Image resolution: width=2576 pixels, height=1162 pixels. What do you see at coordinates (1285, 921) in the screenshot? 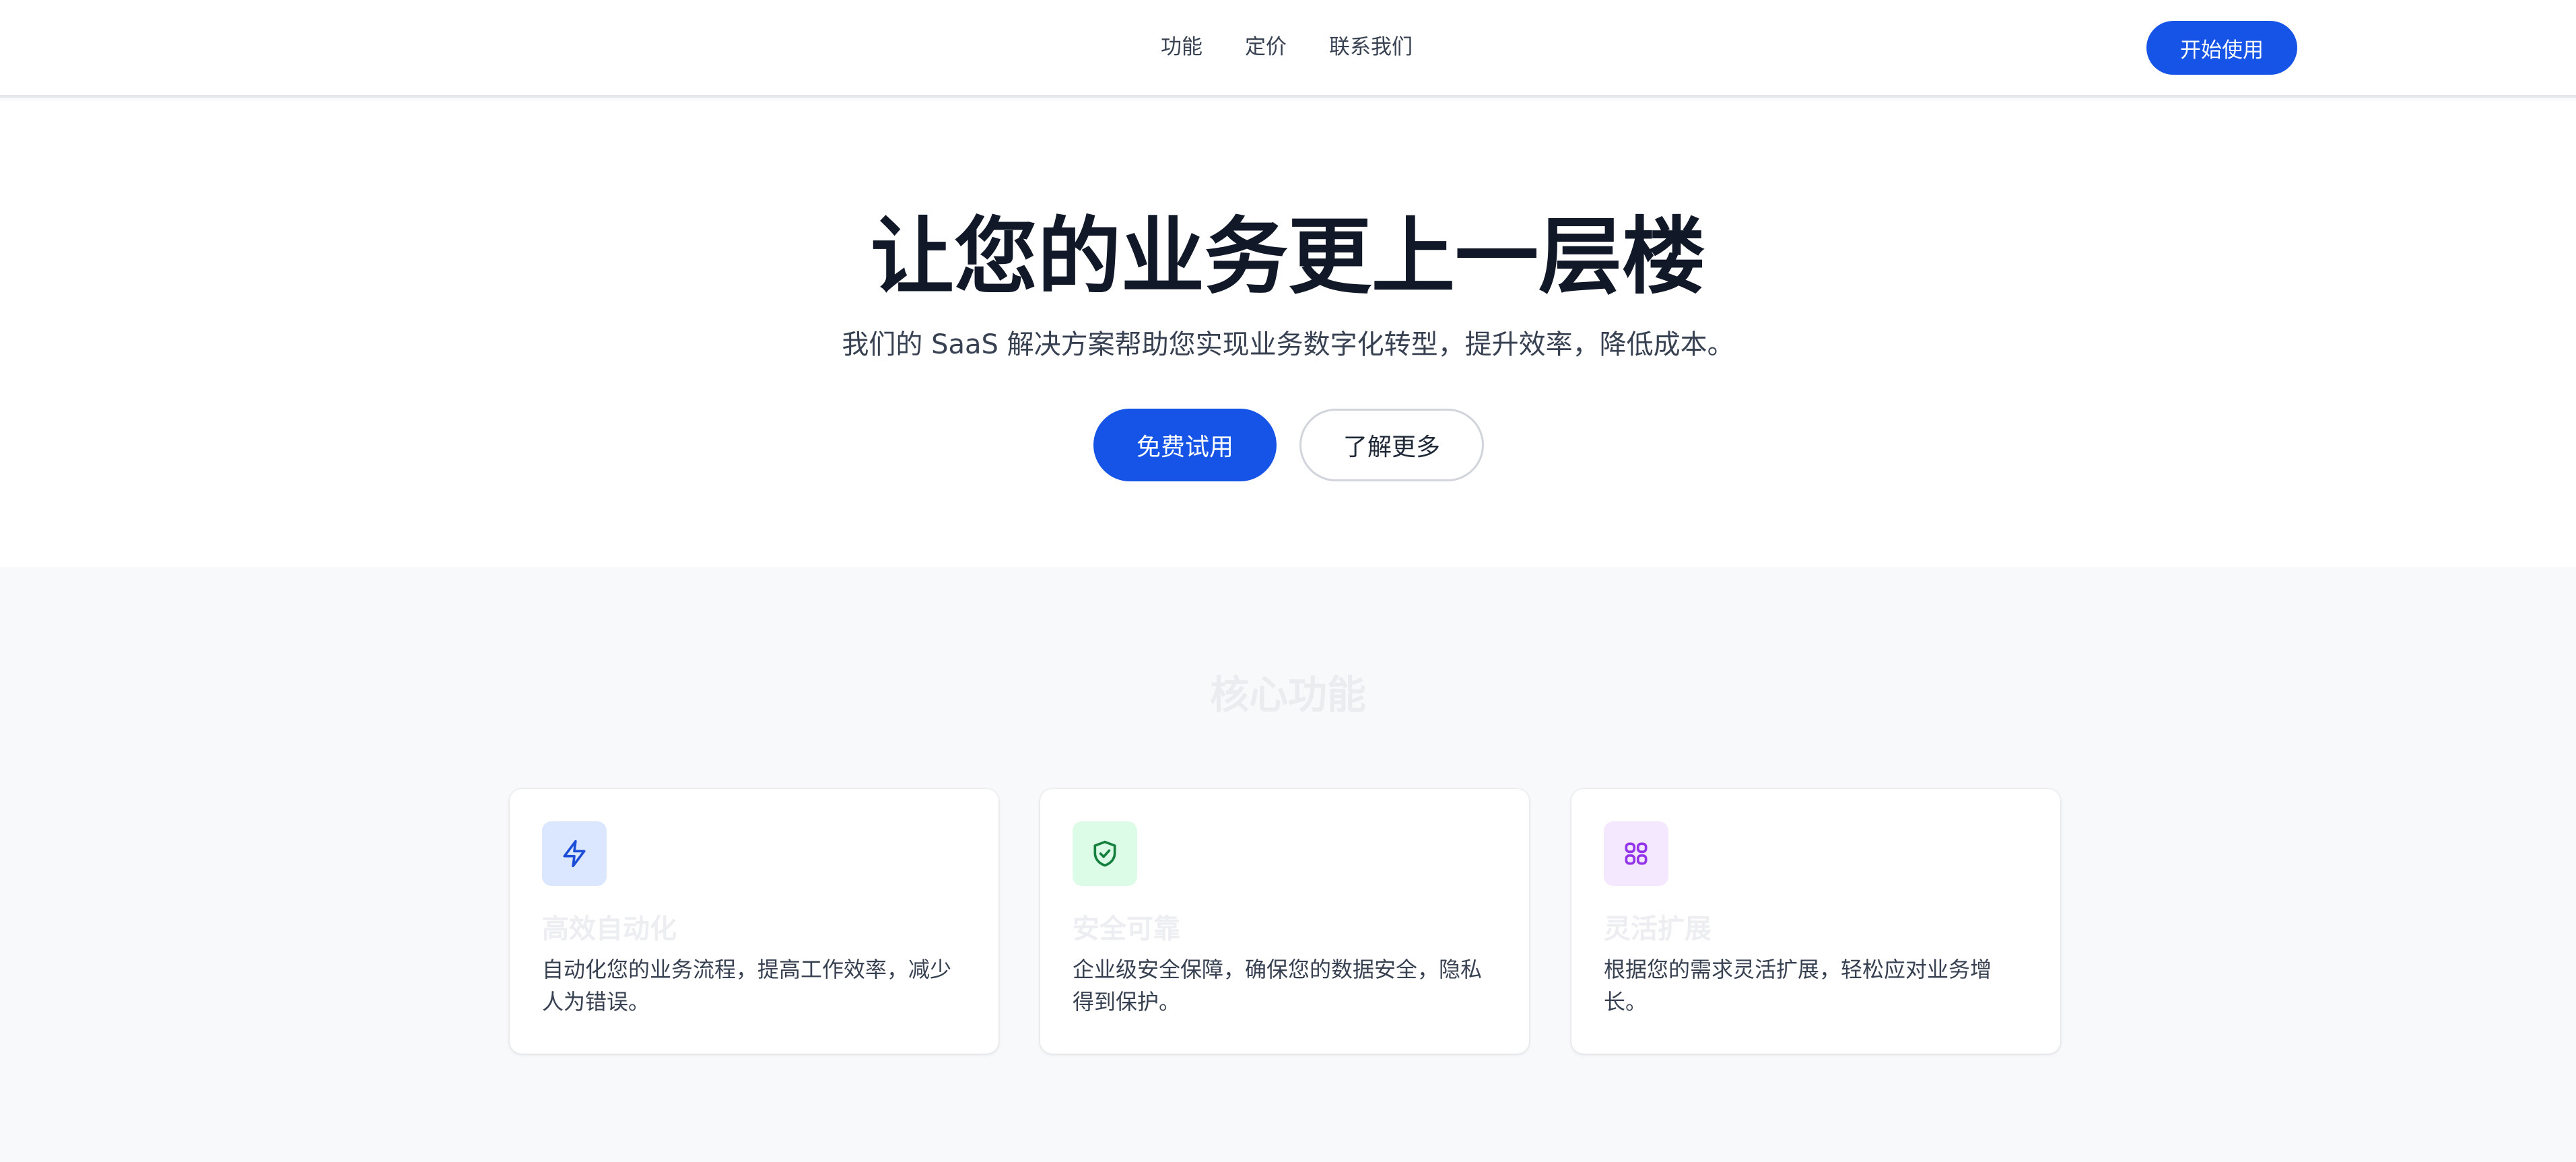
I see `feature-card-security: 安全可靠 企业级安全保障，确保您的数据安全，隐私得到保护。` at bounding box center [1285, 921].